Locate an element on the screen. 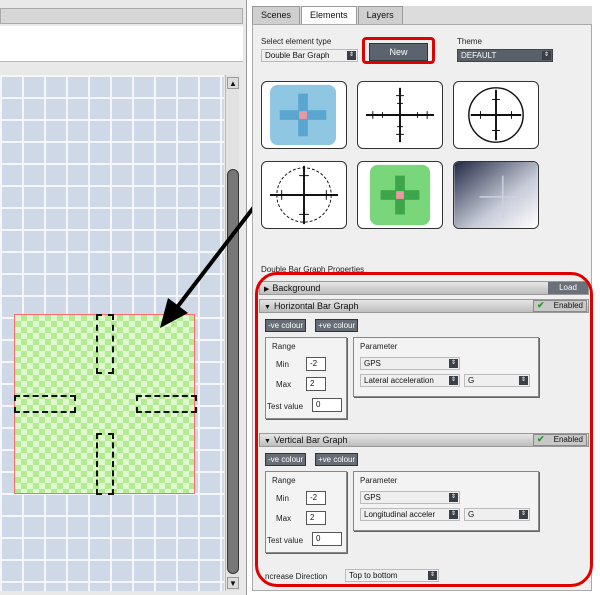 Image resolution: width=600 pixels, height=595 pixels. scroll-up-icon: ▲ is located at coordinates (233, 83).